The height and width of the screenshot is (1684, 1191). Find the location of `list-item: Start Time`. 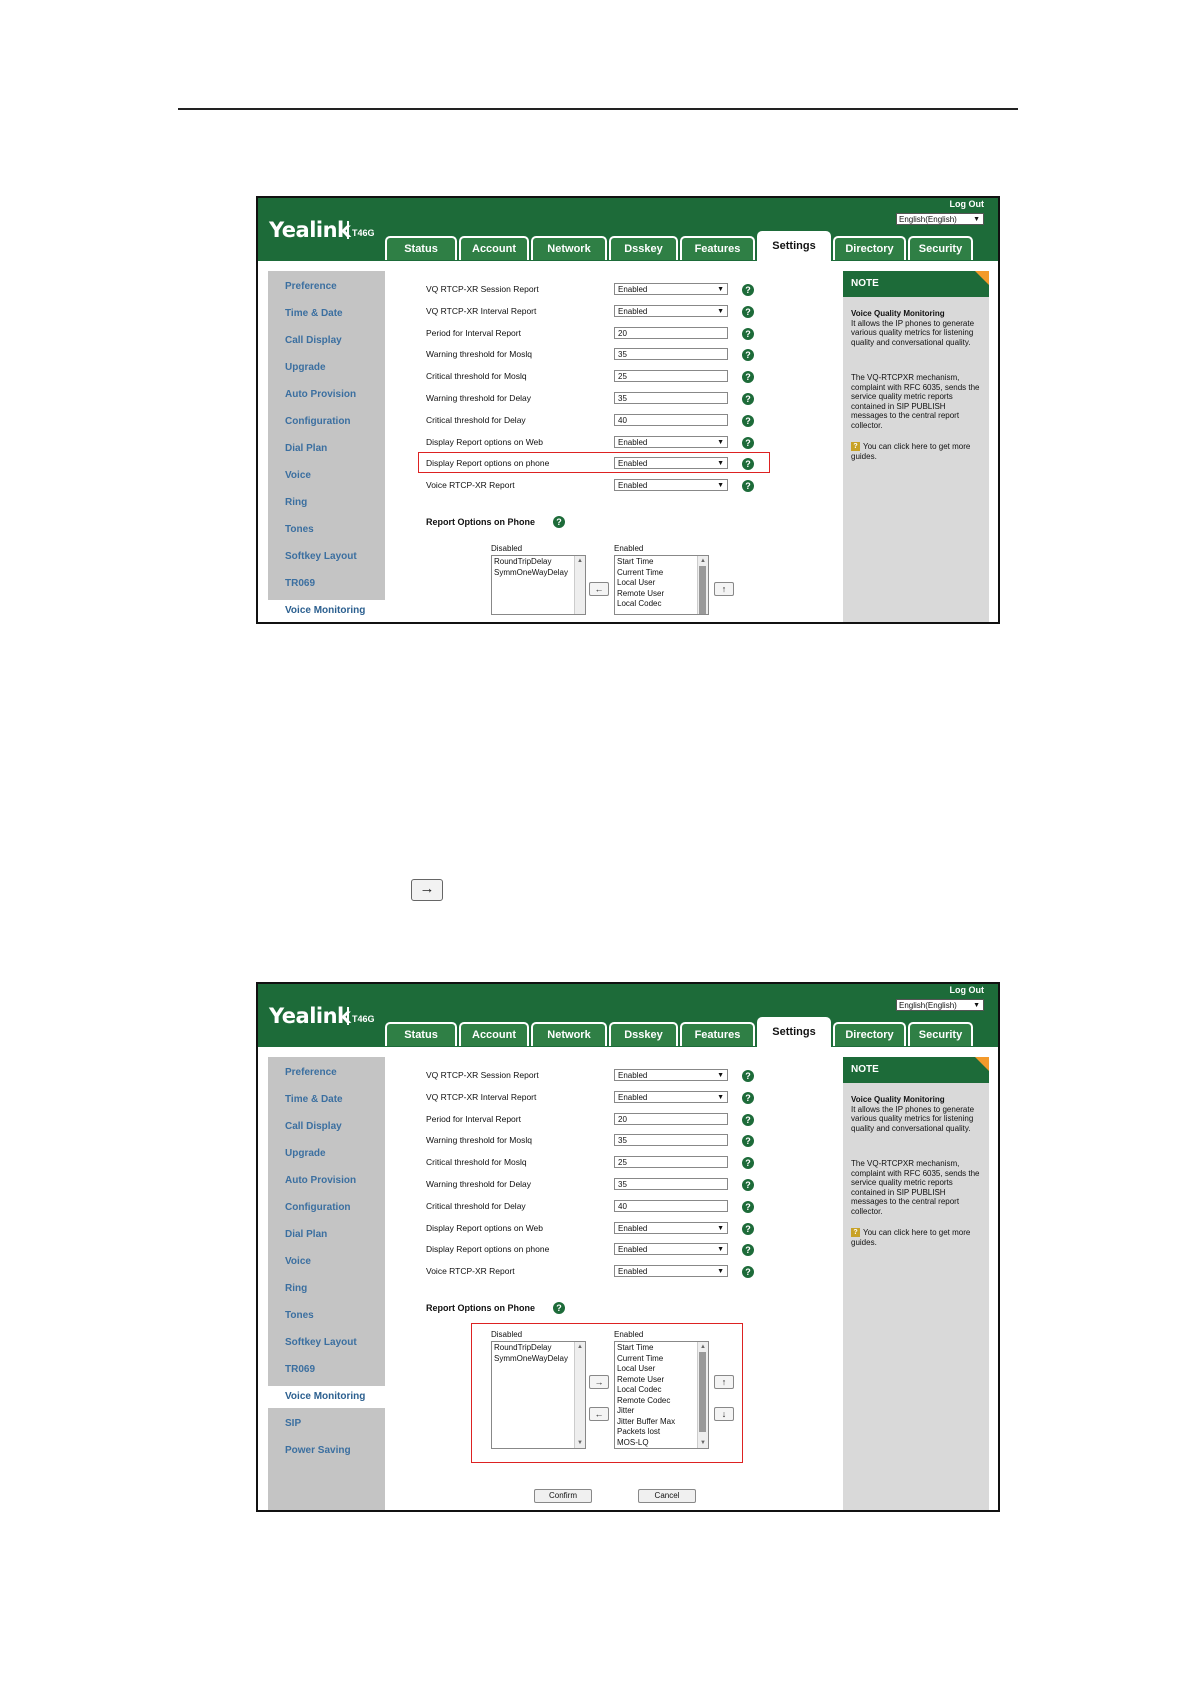

list-item: Start Time is located at coordinates (661, 562).